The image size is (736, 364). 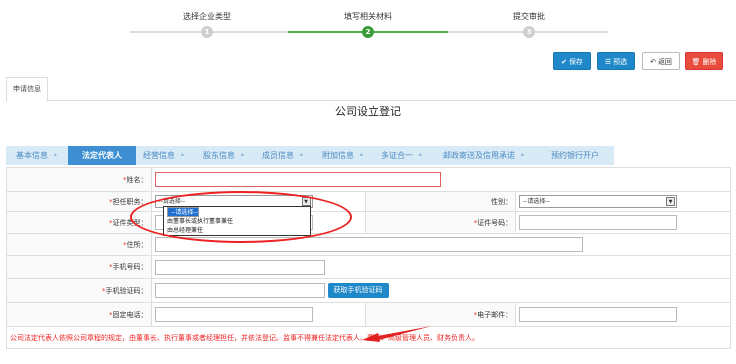 I want to click on annotation-arrow-icon, so click(x=397, y=334).